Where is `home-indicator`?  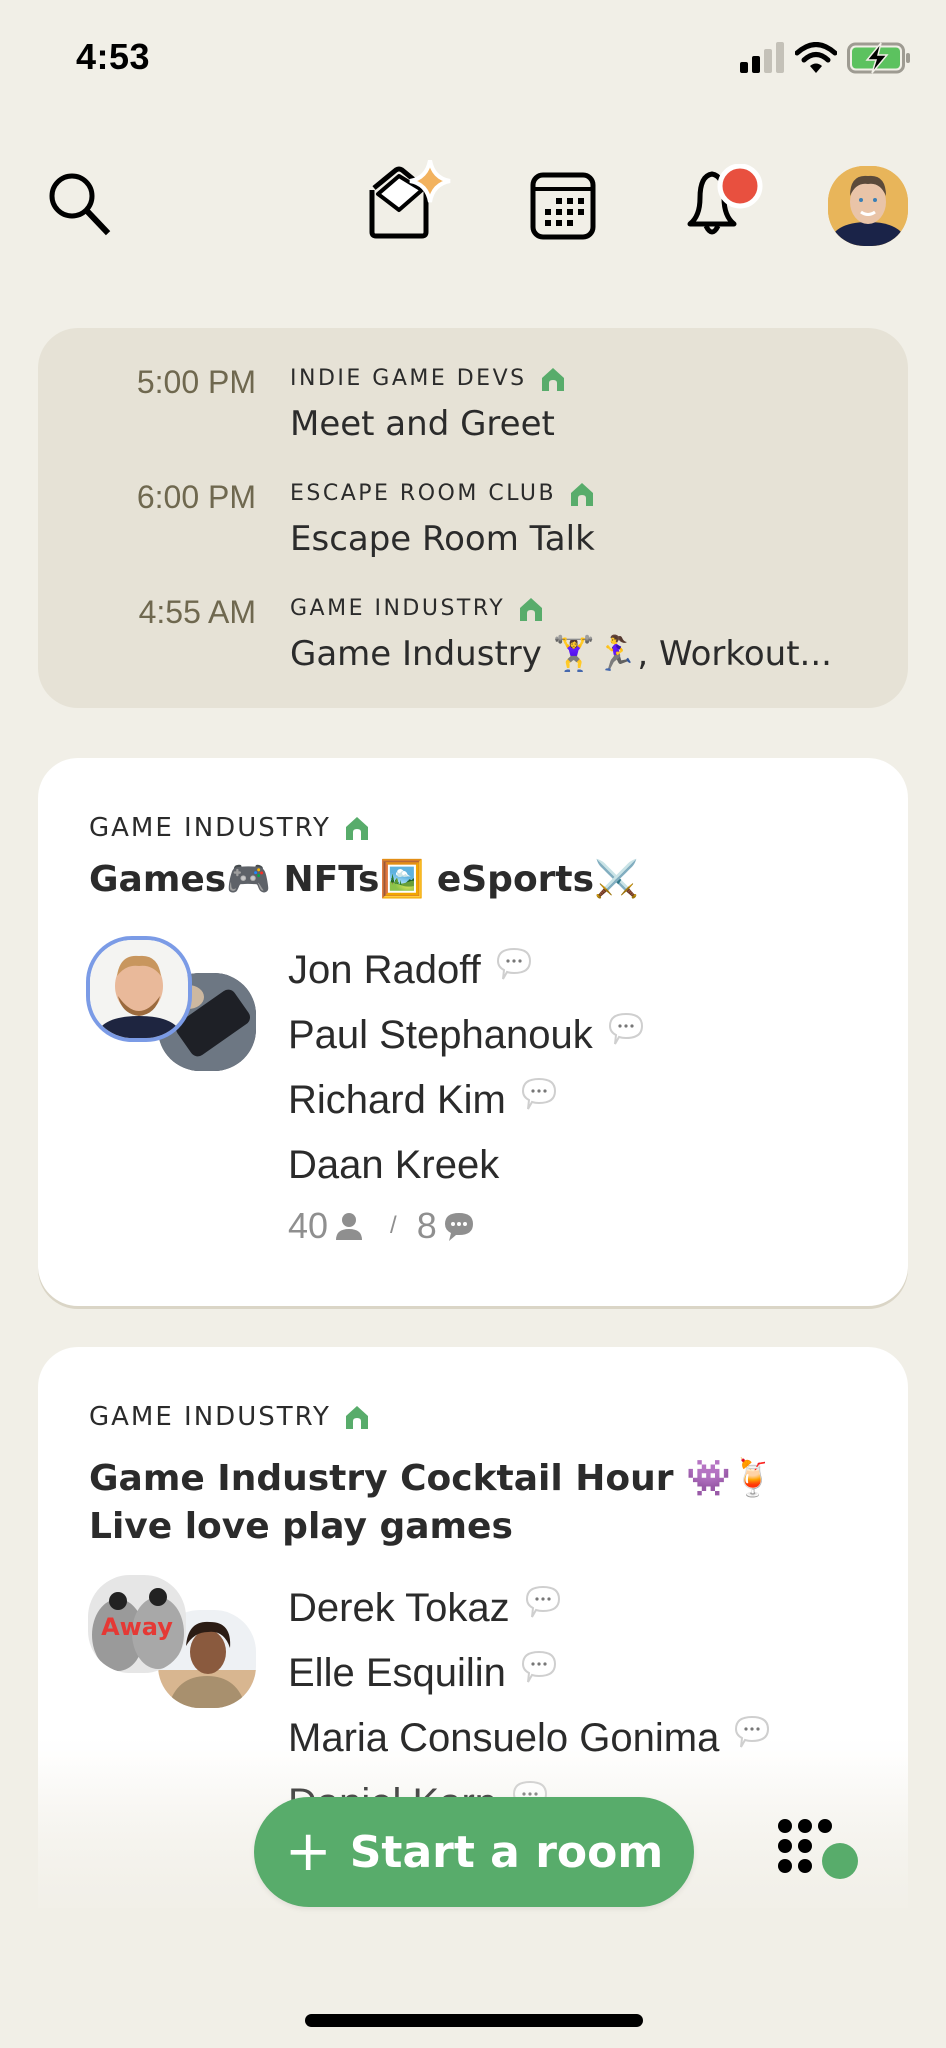
home-indicator is located at coordinates (474, 2020).